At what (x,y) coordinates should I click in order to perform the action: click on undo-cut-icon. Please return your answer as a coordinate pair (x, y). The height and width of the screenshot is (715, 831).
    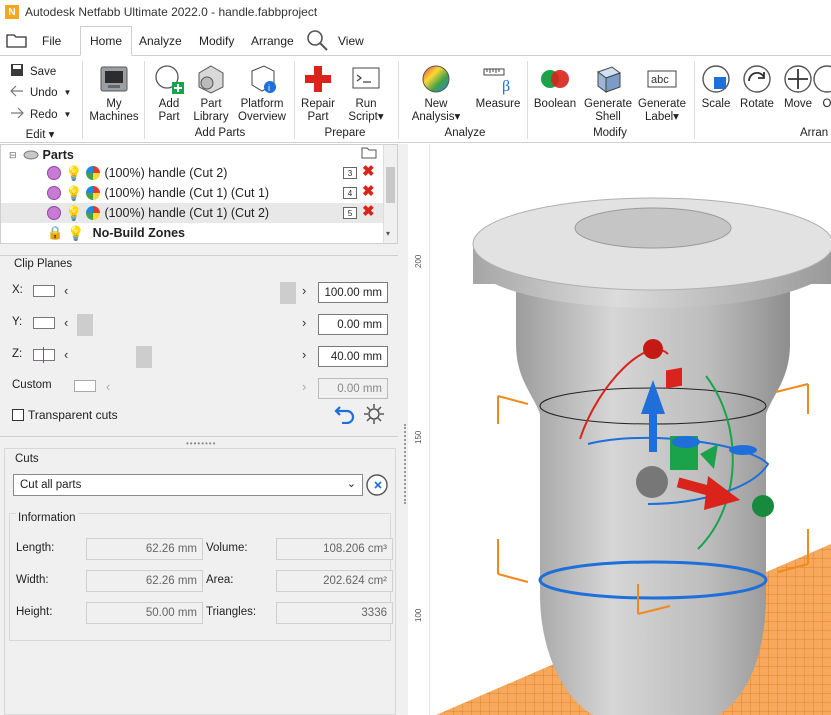
    Looking at the image, I should click on (345, 415).